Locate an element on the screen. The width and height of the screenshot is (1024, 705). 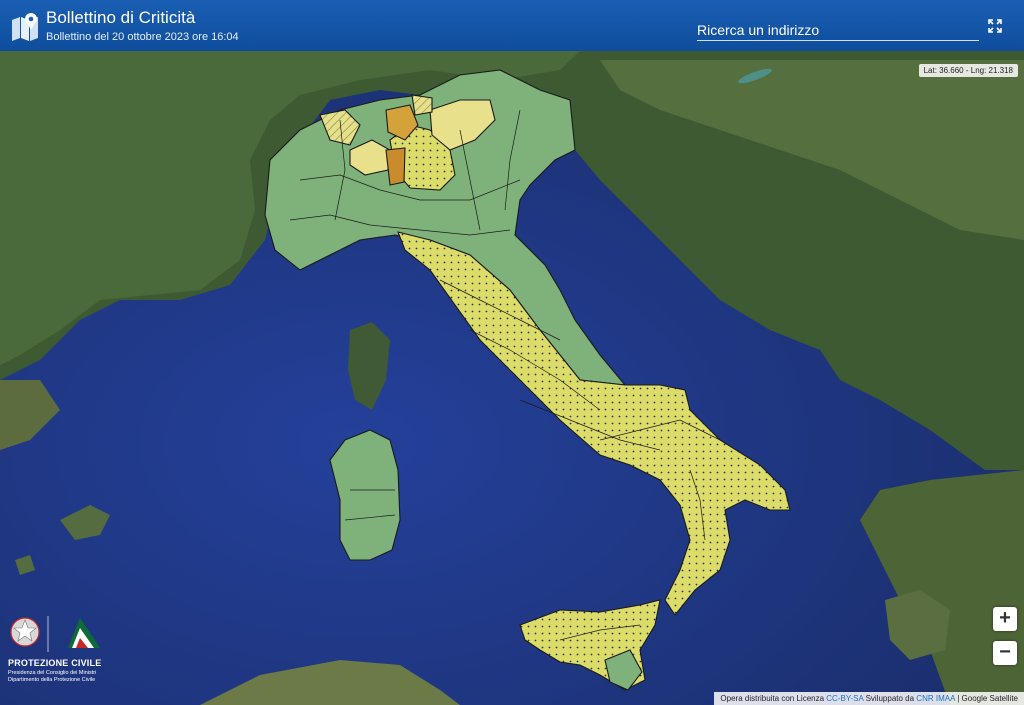
brand-line-2: Dipartimento della Protezione Civile is located at coordinates (52, 680).